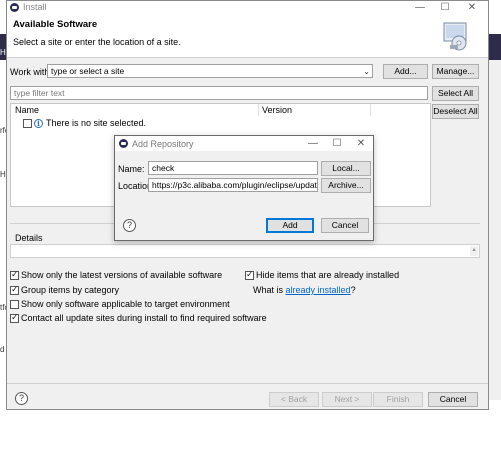 This screenshot has height=453, width=501. Describe the element at coordinates (2, 349) in the screenshot. I see `background-label: d` at that location.